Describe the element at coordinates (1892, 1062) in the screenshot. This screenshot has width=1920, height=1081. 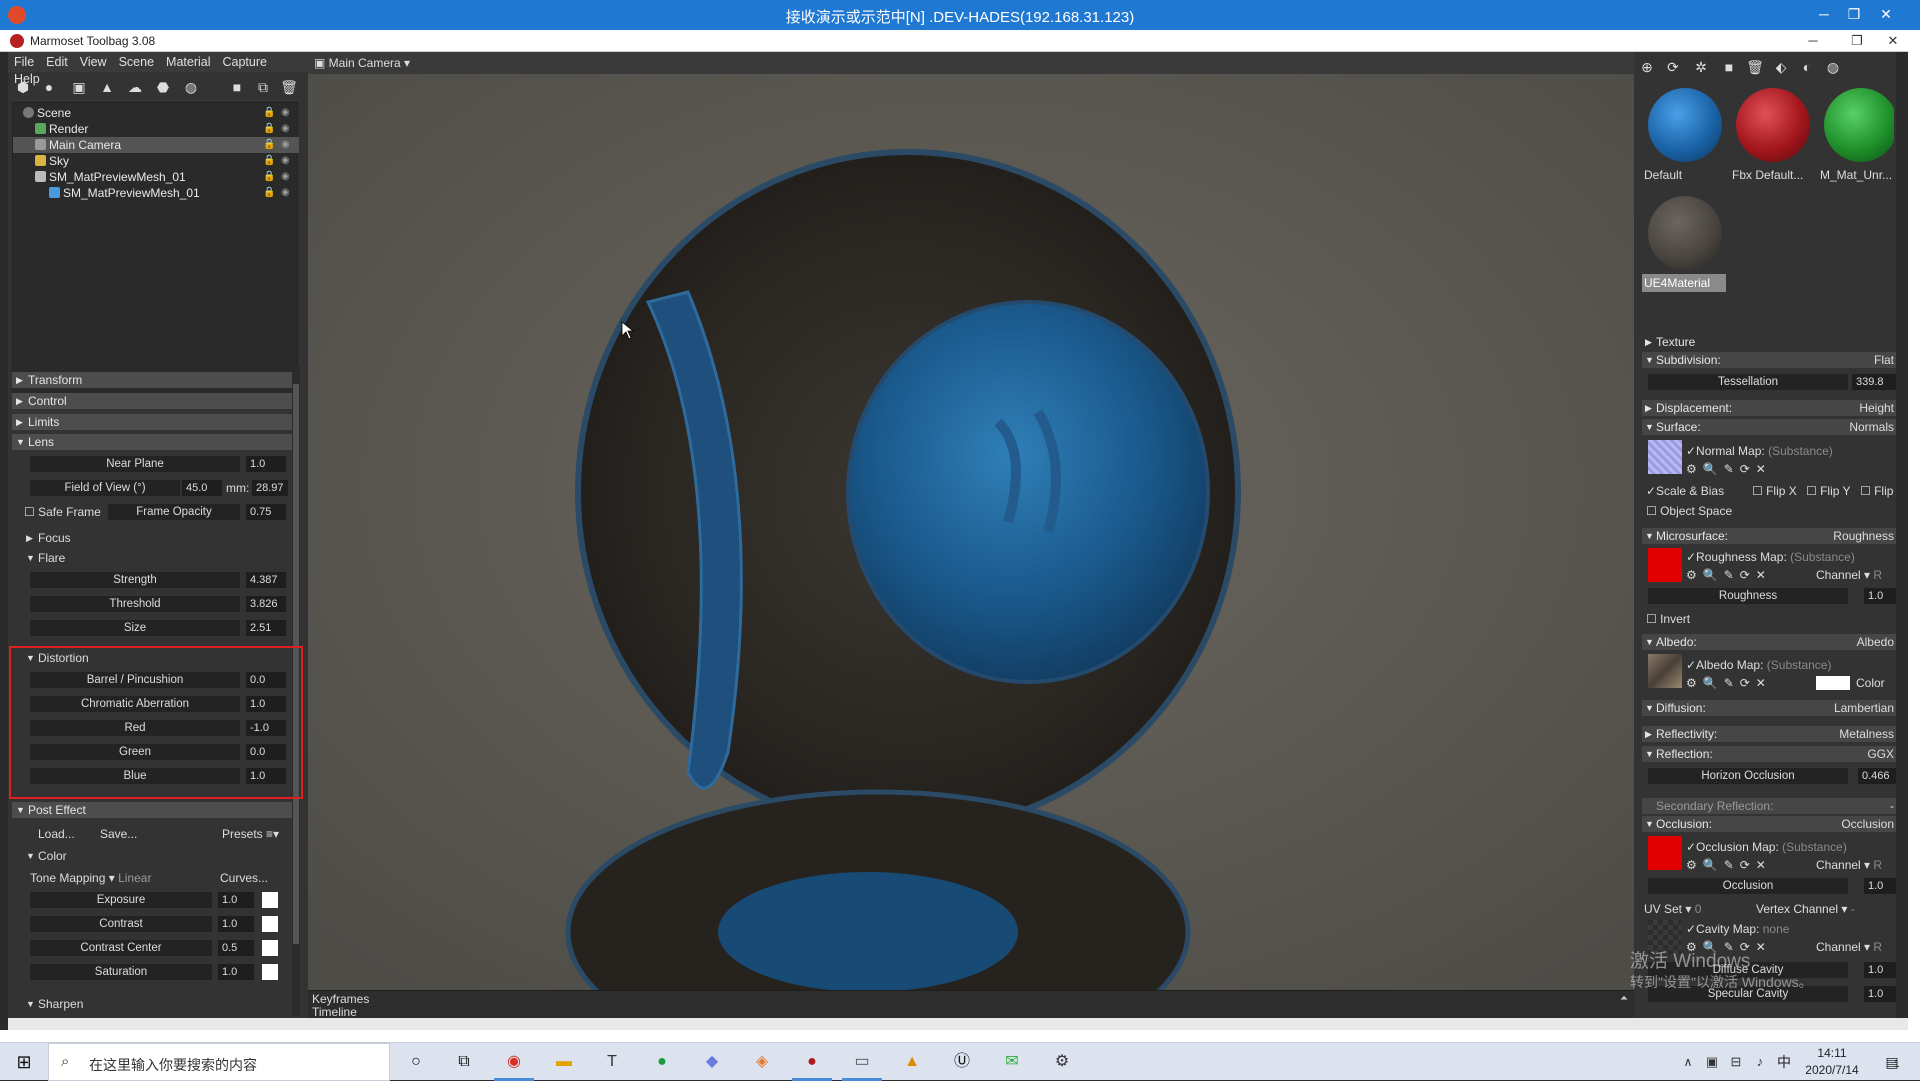
I see `action-center-icon: ▤` at that location.